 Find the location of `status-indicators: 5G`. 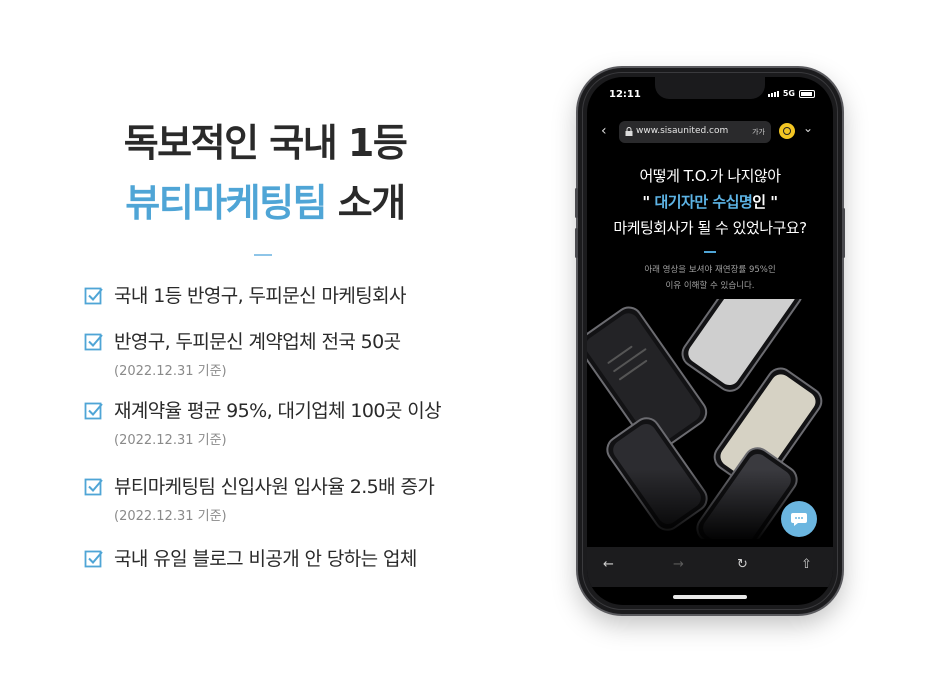

status-indicators: 5G is located at coordinates (791, 93).